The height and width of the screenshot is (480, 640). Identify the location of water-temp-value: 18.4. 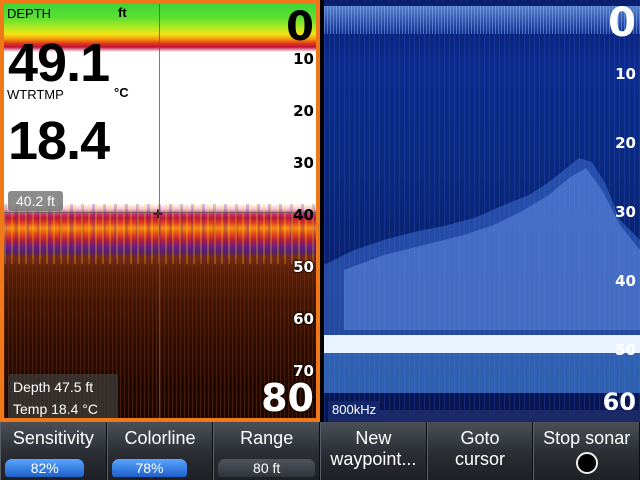
(59, 141).